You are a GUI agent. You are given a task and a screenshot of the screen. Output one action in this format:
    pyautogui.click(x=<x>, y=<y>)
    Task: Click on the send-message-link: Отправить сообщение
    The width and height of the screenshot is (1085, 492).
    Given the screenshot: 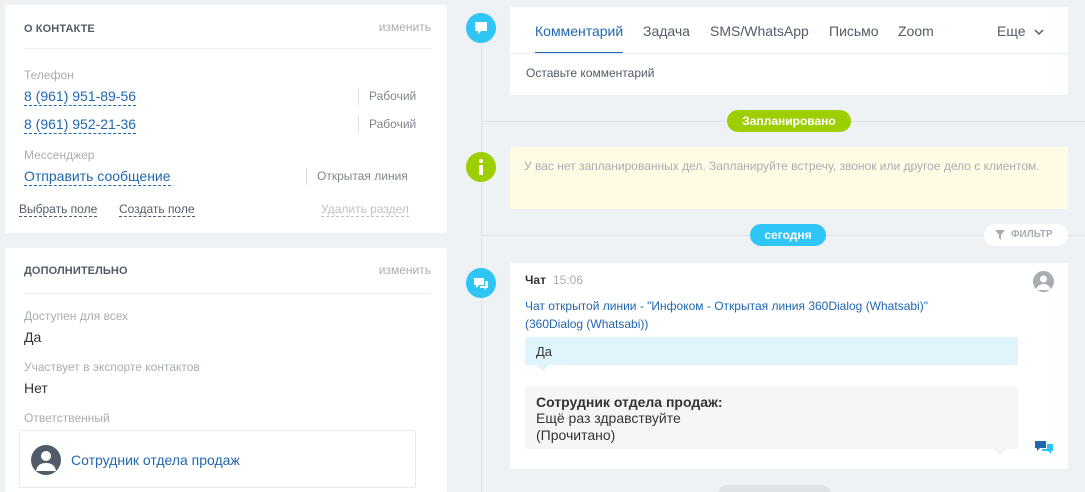 What is the action you would take?
    pyautogui.click(x=97, y=177)
    